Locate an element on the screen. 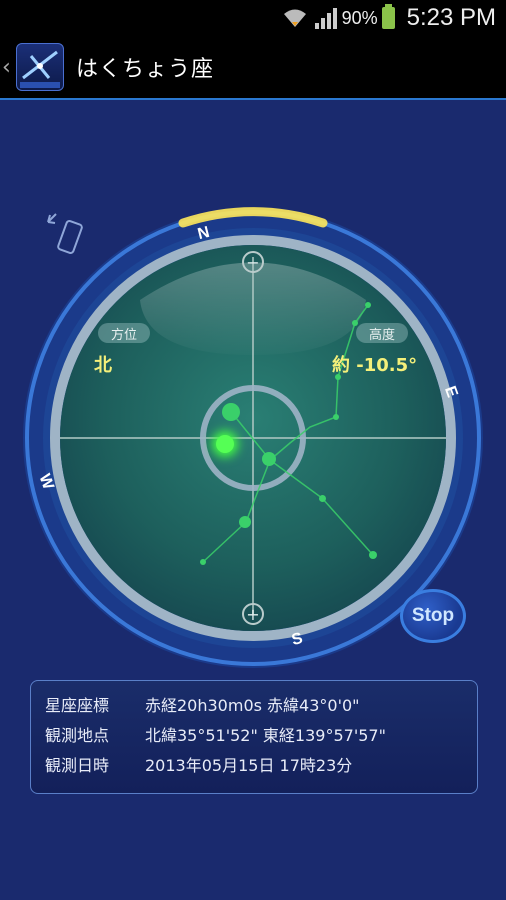 Image resolution: width=506 pixels, height=900 pixels. stop-button: Stop is located at coordinates (433, 616).